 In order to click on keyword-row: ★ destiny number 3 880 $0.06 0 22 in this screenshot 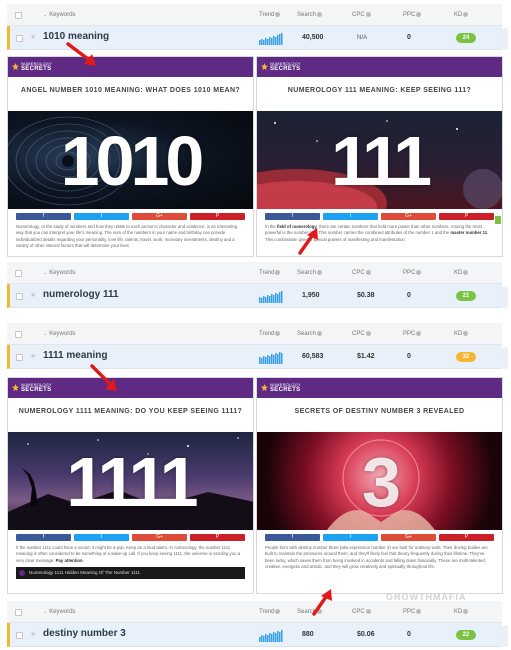, I will do `click(254, 635)`.